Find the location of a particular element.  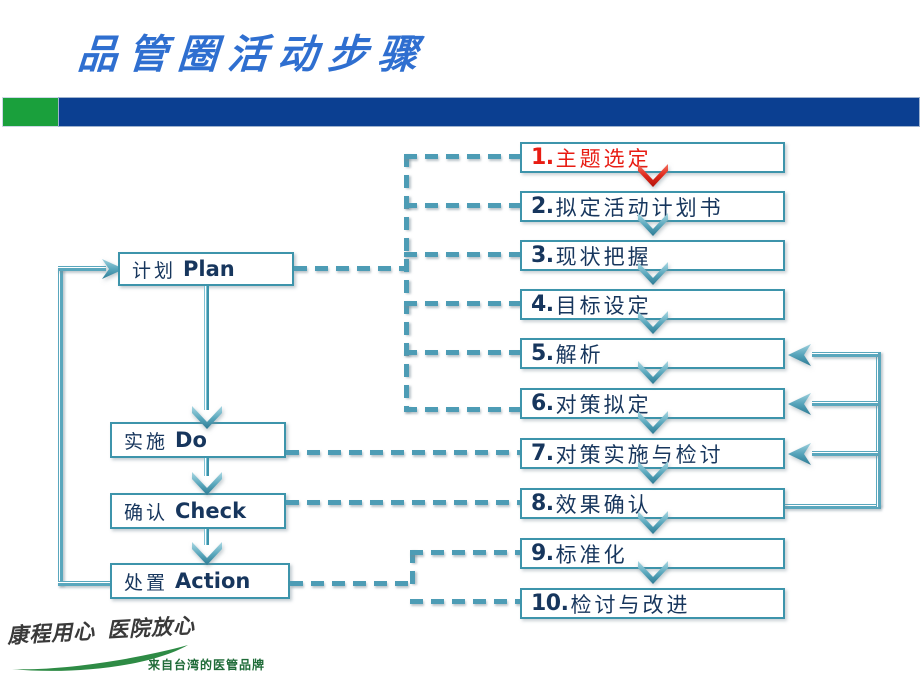

dash-plan-to-step2 is located at coordinates (463, 205).